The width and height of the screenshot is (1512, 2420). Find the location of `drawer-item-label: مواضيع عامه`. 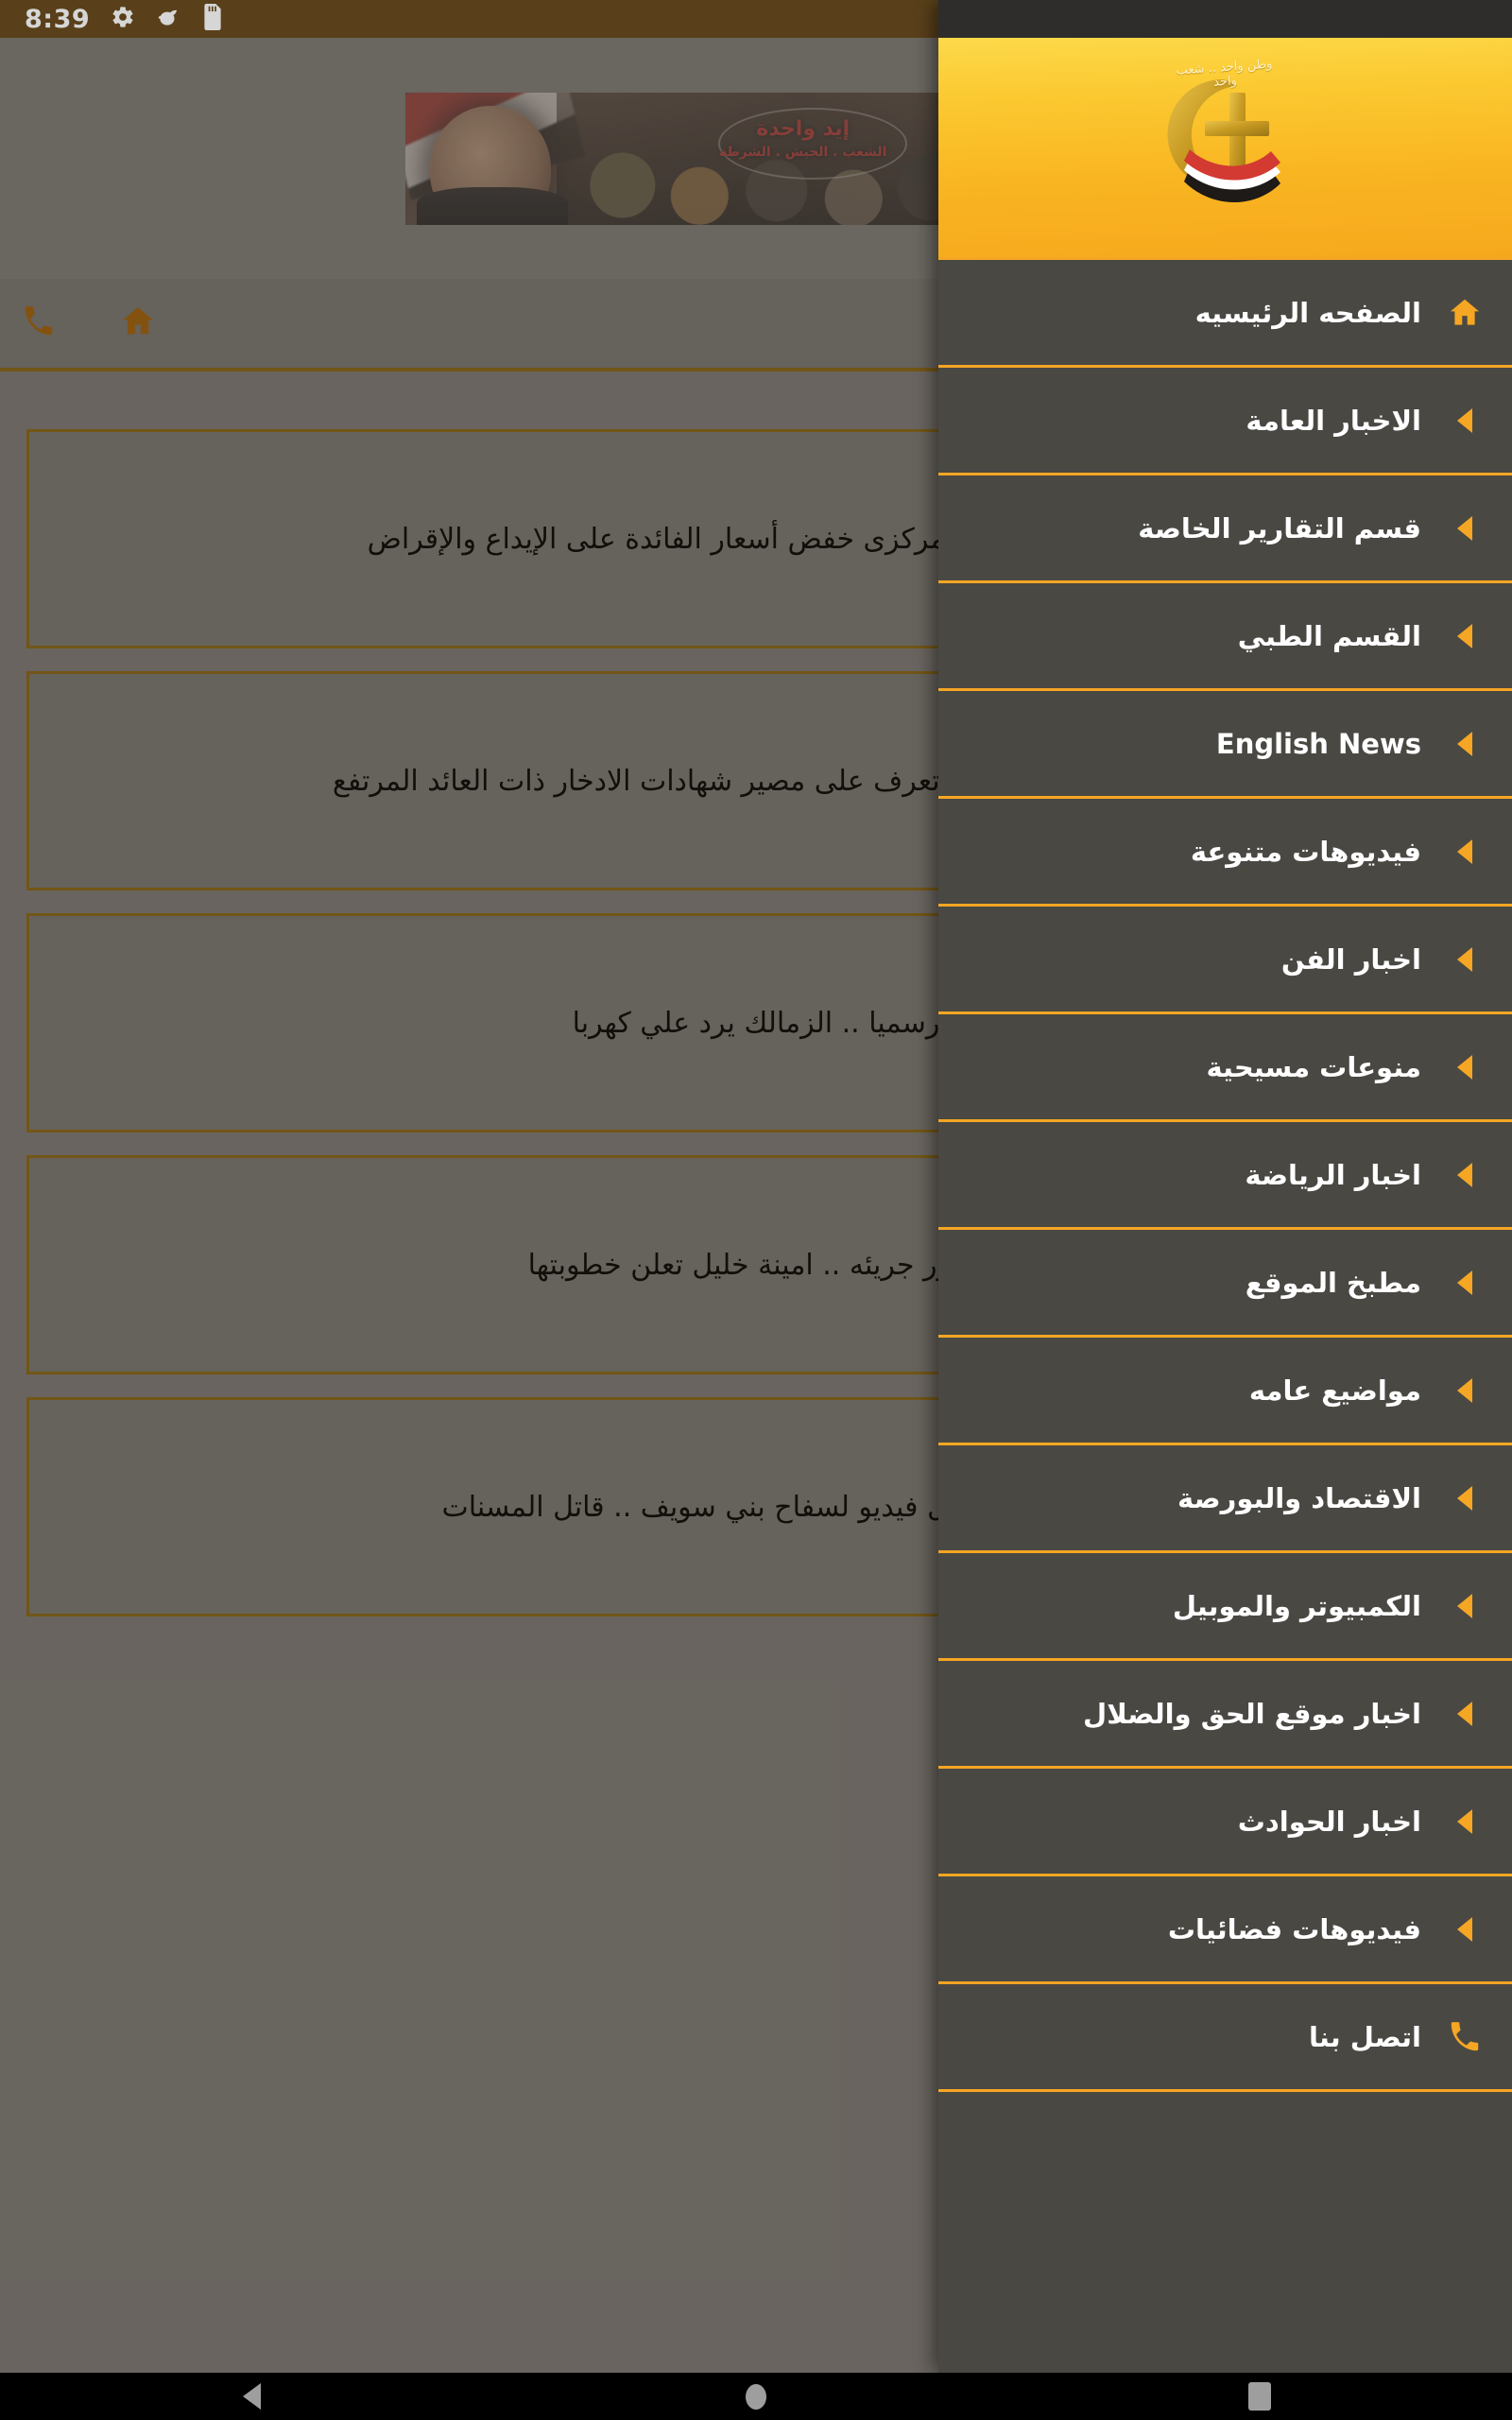

drawer-item-label: مواضيع عامه is located at coordinates (1334, 1390).